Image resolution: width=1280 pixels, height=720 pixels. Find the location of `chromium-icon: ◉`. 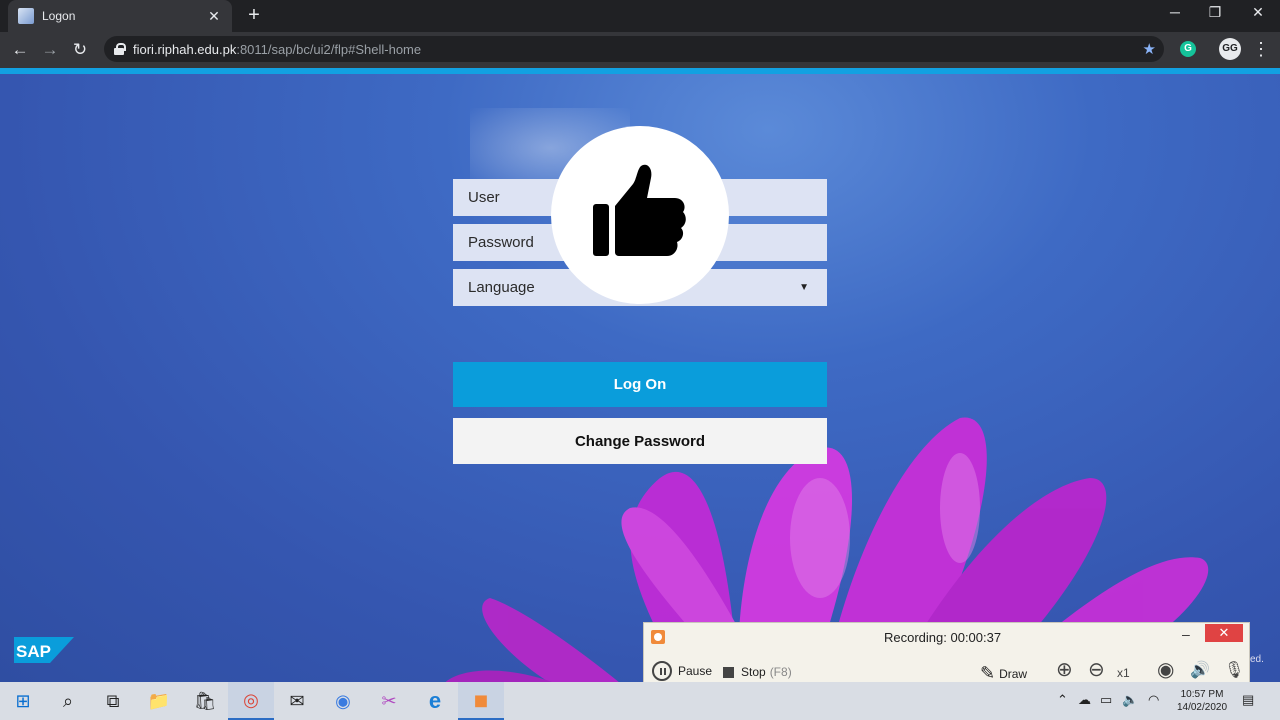

chromium-icon: ◉ is located at coordinates (343, 701).